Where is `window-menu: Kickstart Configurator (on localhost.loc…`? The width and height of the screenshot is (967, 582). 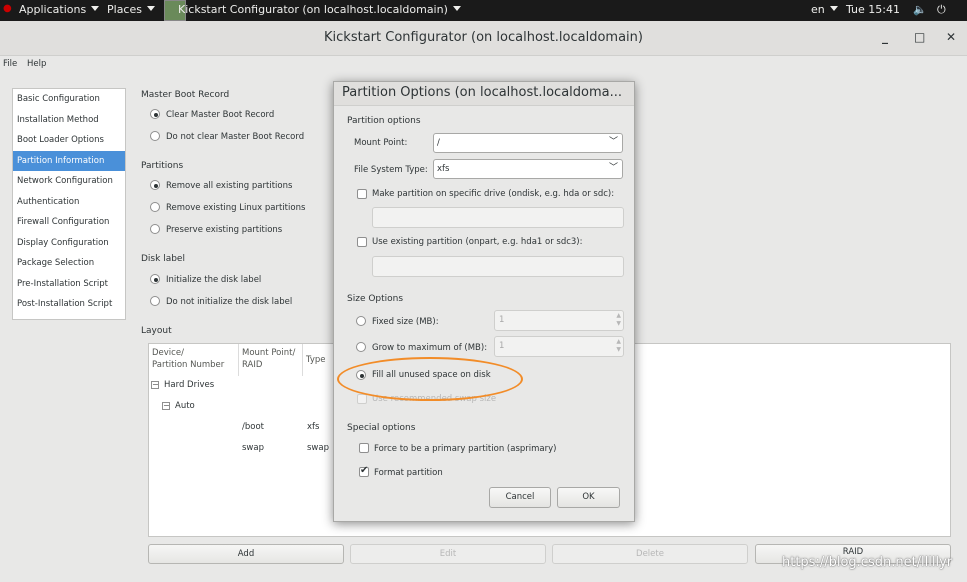
window-menu: Kickstart Configurator (on localhost.loc… is located at coordinates (319, 9).